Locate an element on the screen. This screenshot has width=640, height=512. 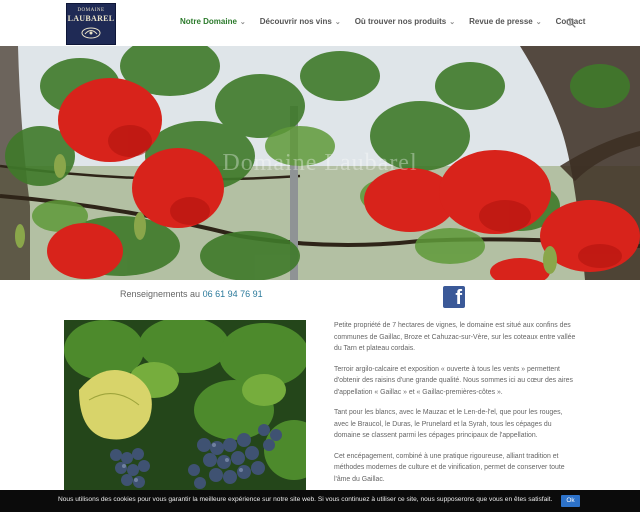
grapes-image is located at coordinates (185, 405).